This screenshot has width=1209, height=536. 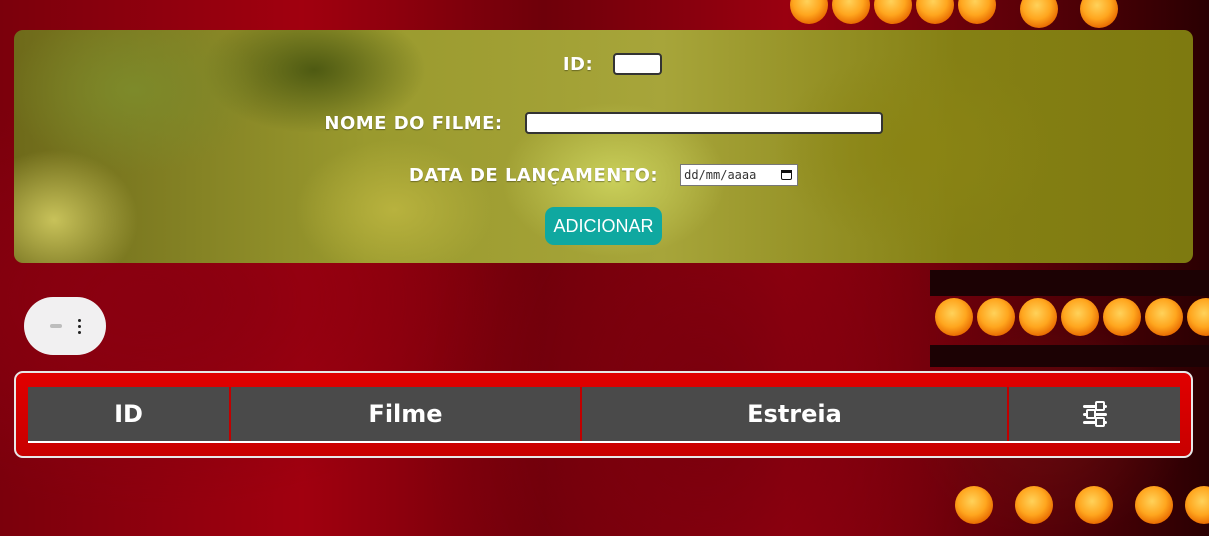 I want to click on column-header-settings, so click(x=1094, y=414).